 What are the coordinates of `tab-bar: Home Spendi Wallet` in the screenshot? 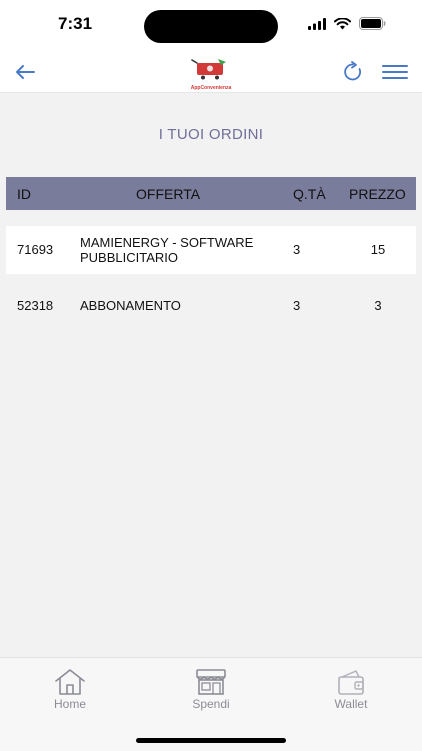 It's located at (211, 704).